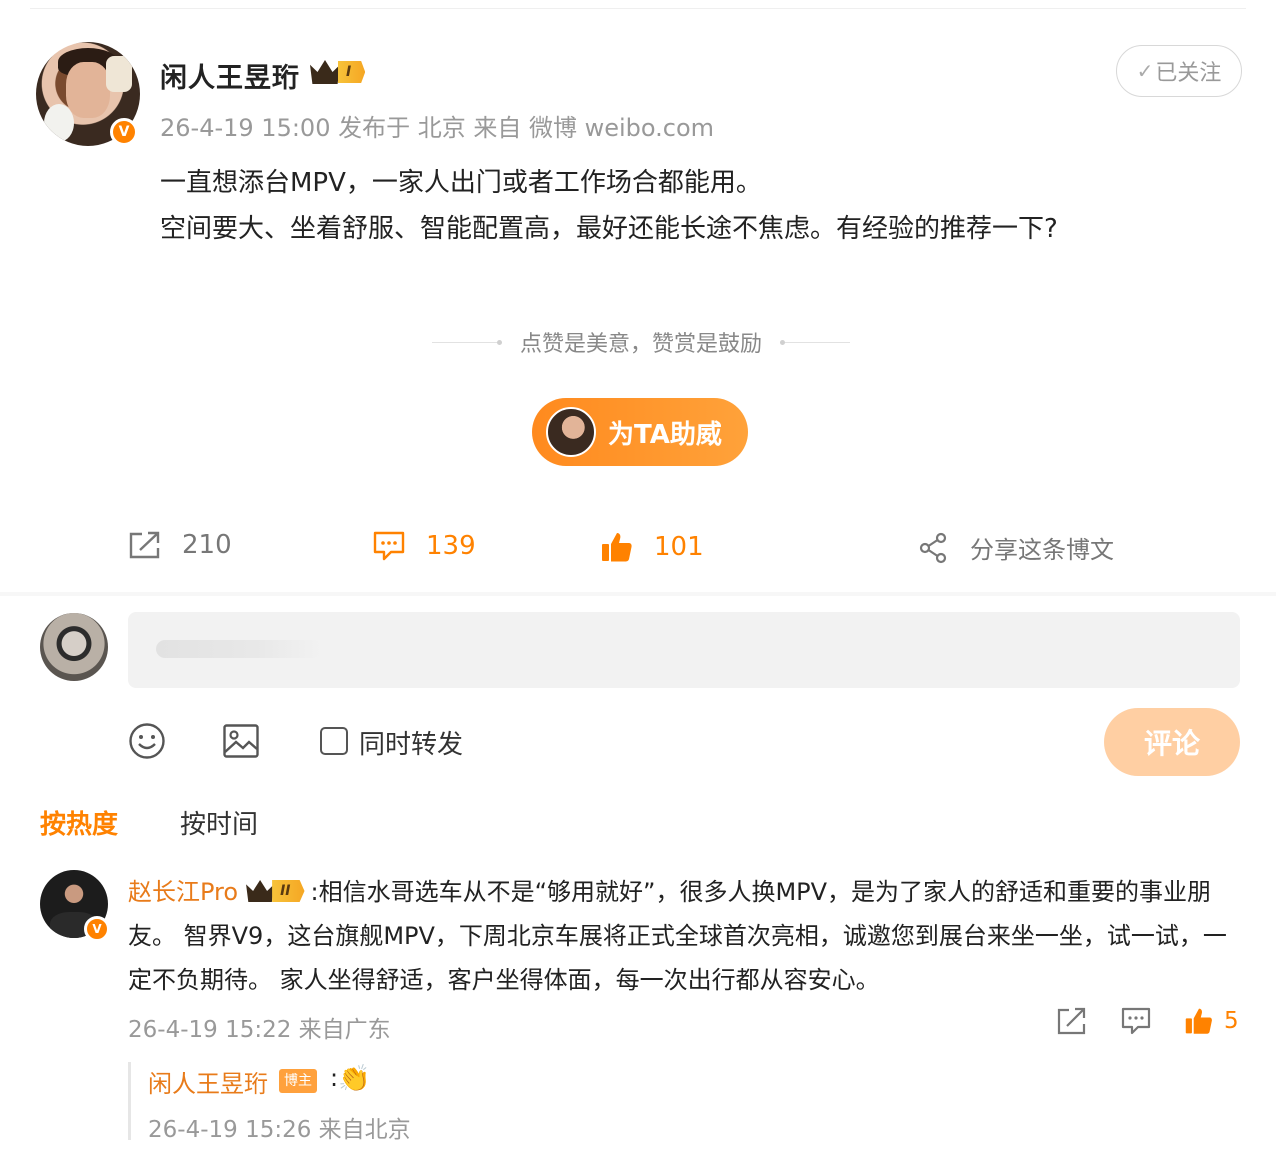  I want to click on share-icon, so click(933, 547).